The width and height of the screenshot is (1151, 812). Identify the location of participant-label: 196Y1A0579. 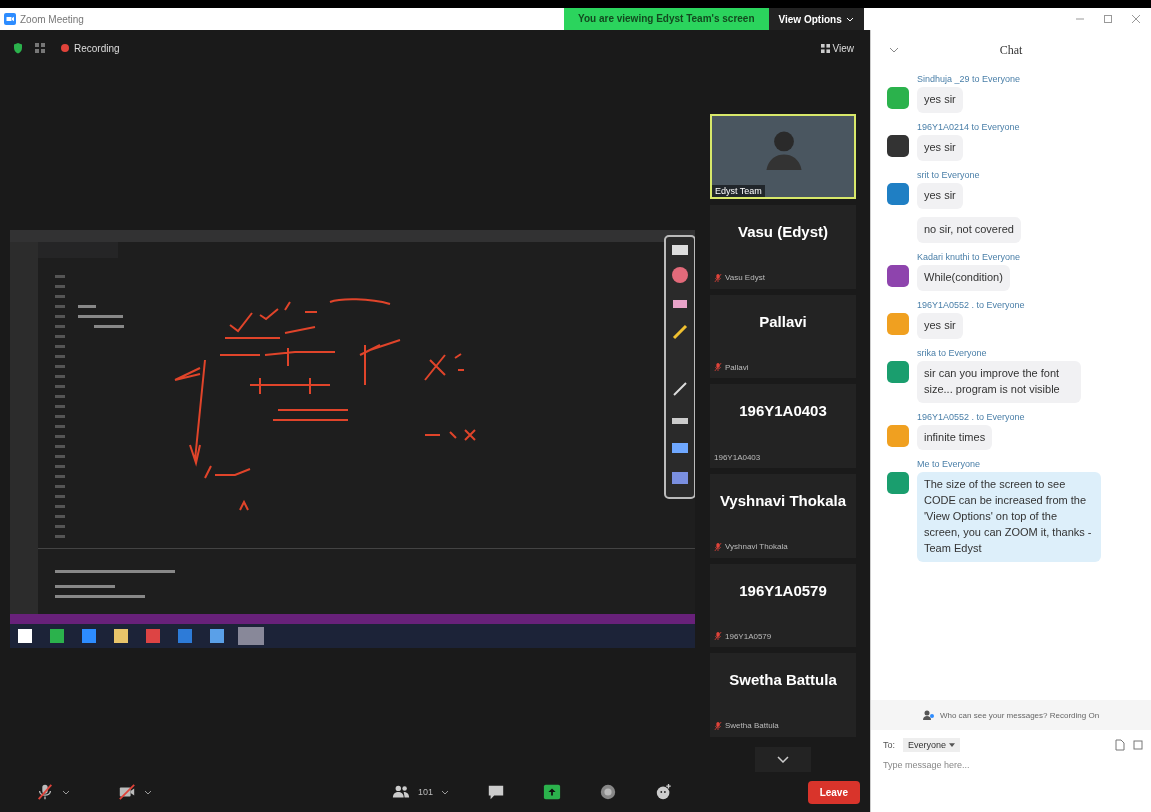
(748, 636).